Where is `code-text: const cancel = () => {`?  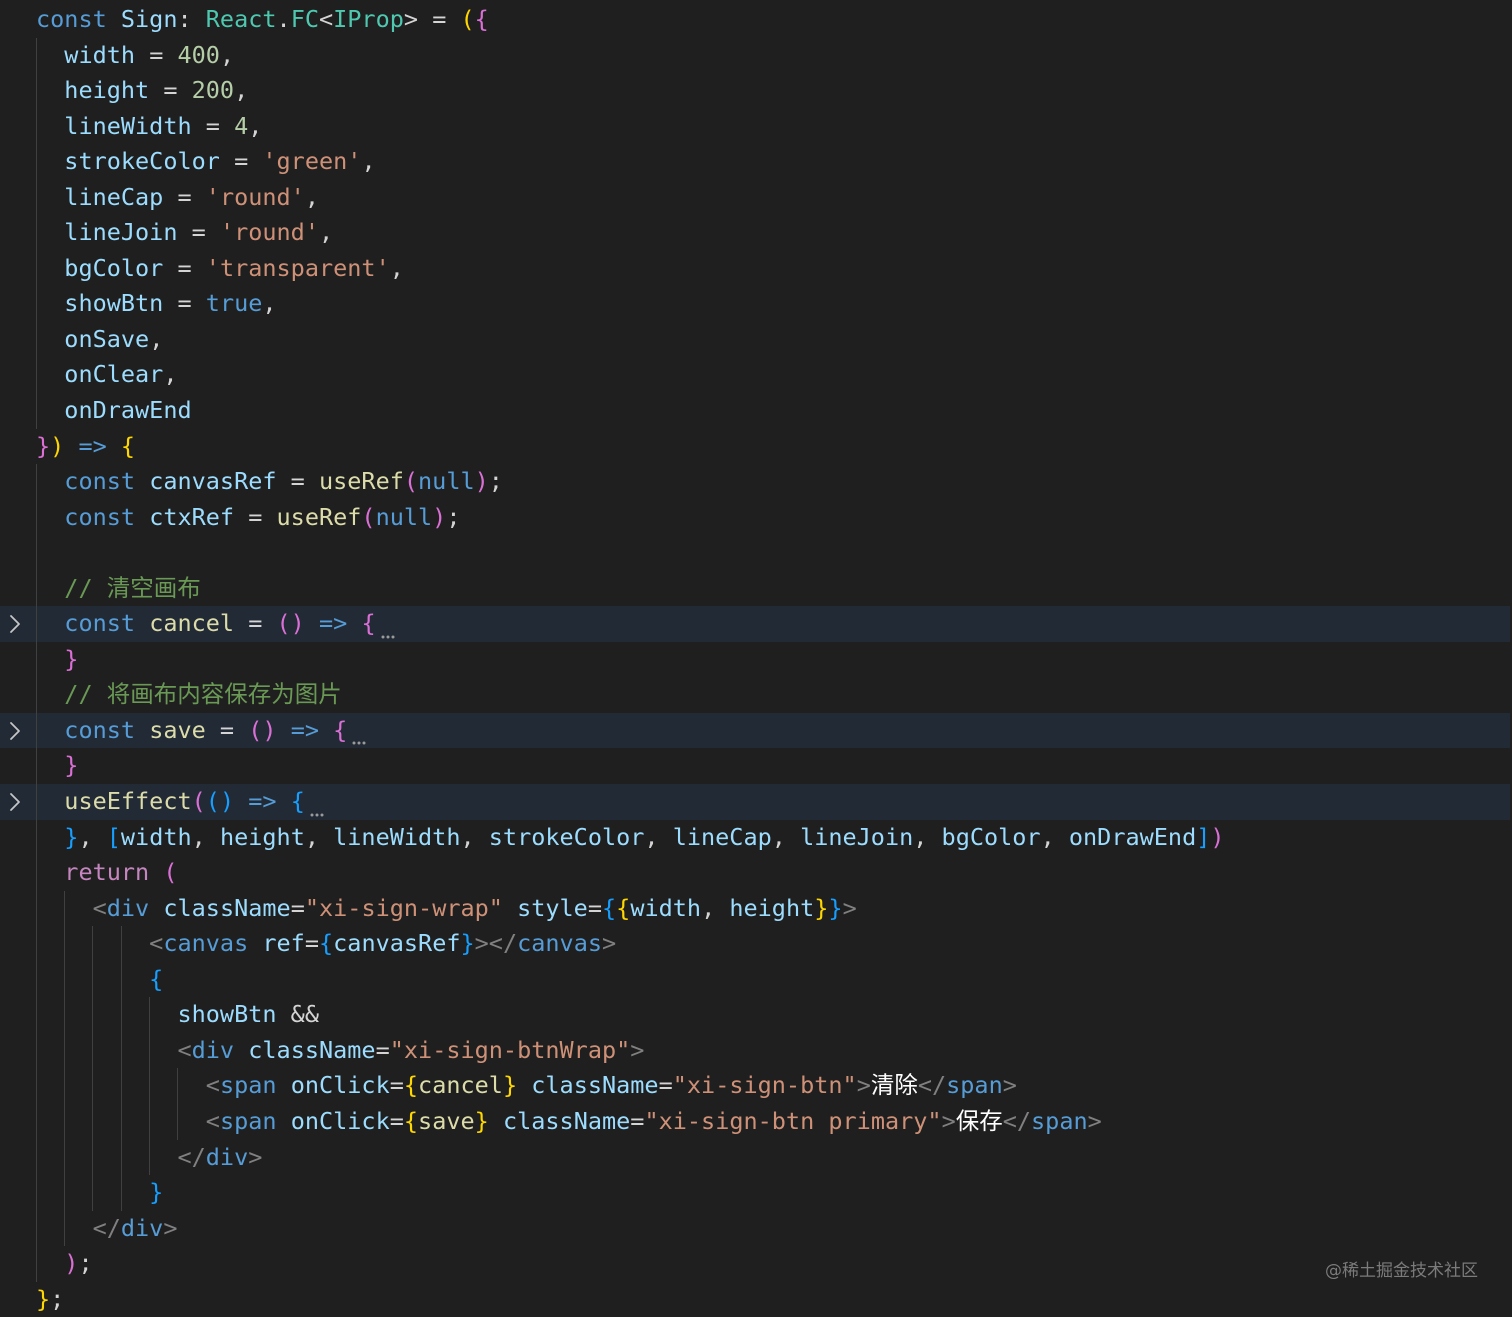 code-text: const cancel = () => { is located at coordinates (216, 624).